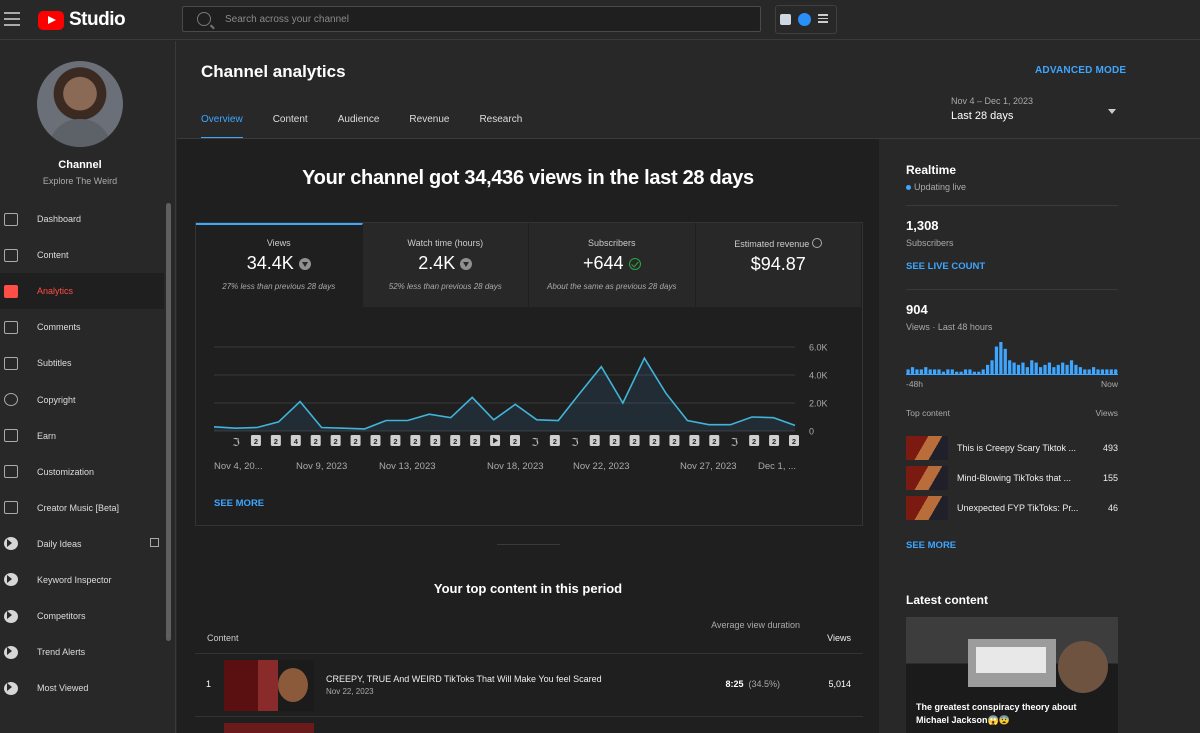  Describe the element at coordinates (823, 19) in the screenshot. I see `extension-menu-icon` at that location.